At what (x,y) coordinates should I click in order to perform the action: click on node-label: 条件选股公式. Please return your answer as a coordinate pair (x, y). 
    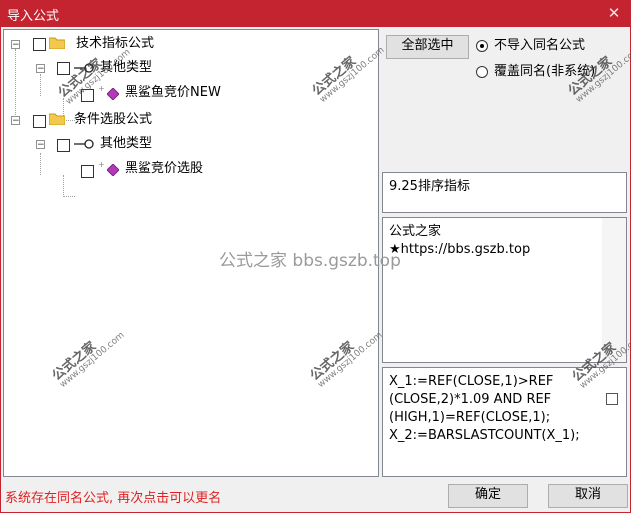
    Looking at the image, I should click on (113, 119).